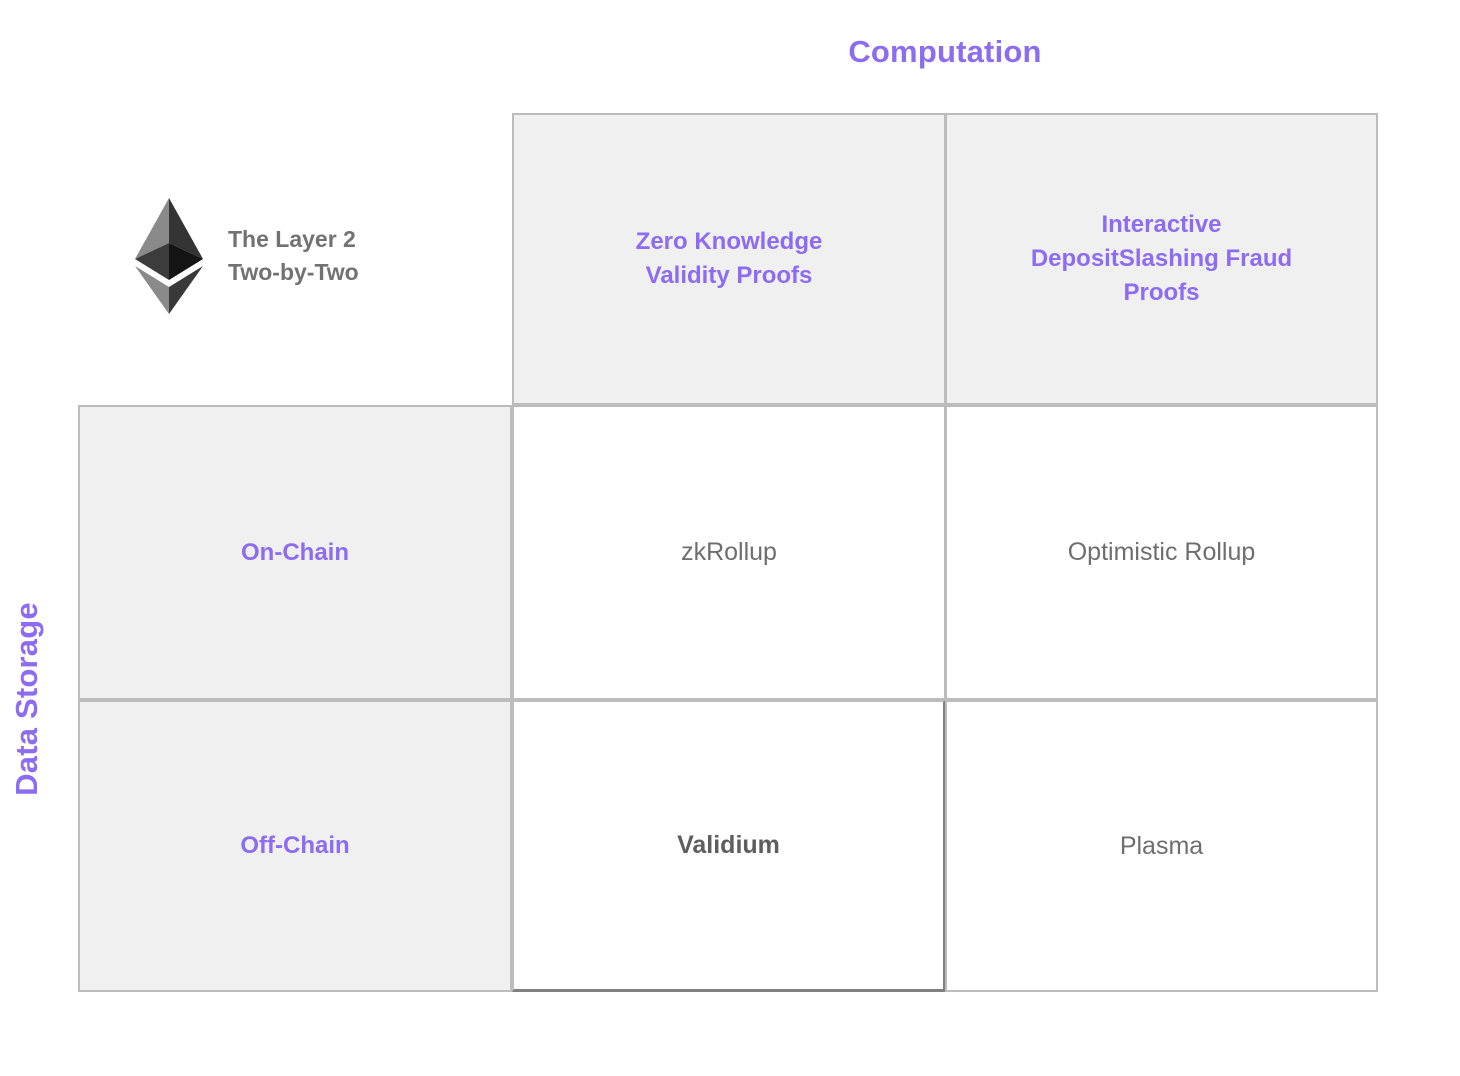  I want to click on matrix-cell-plasma: Plasma, so click(1161, 846).